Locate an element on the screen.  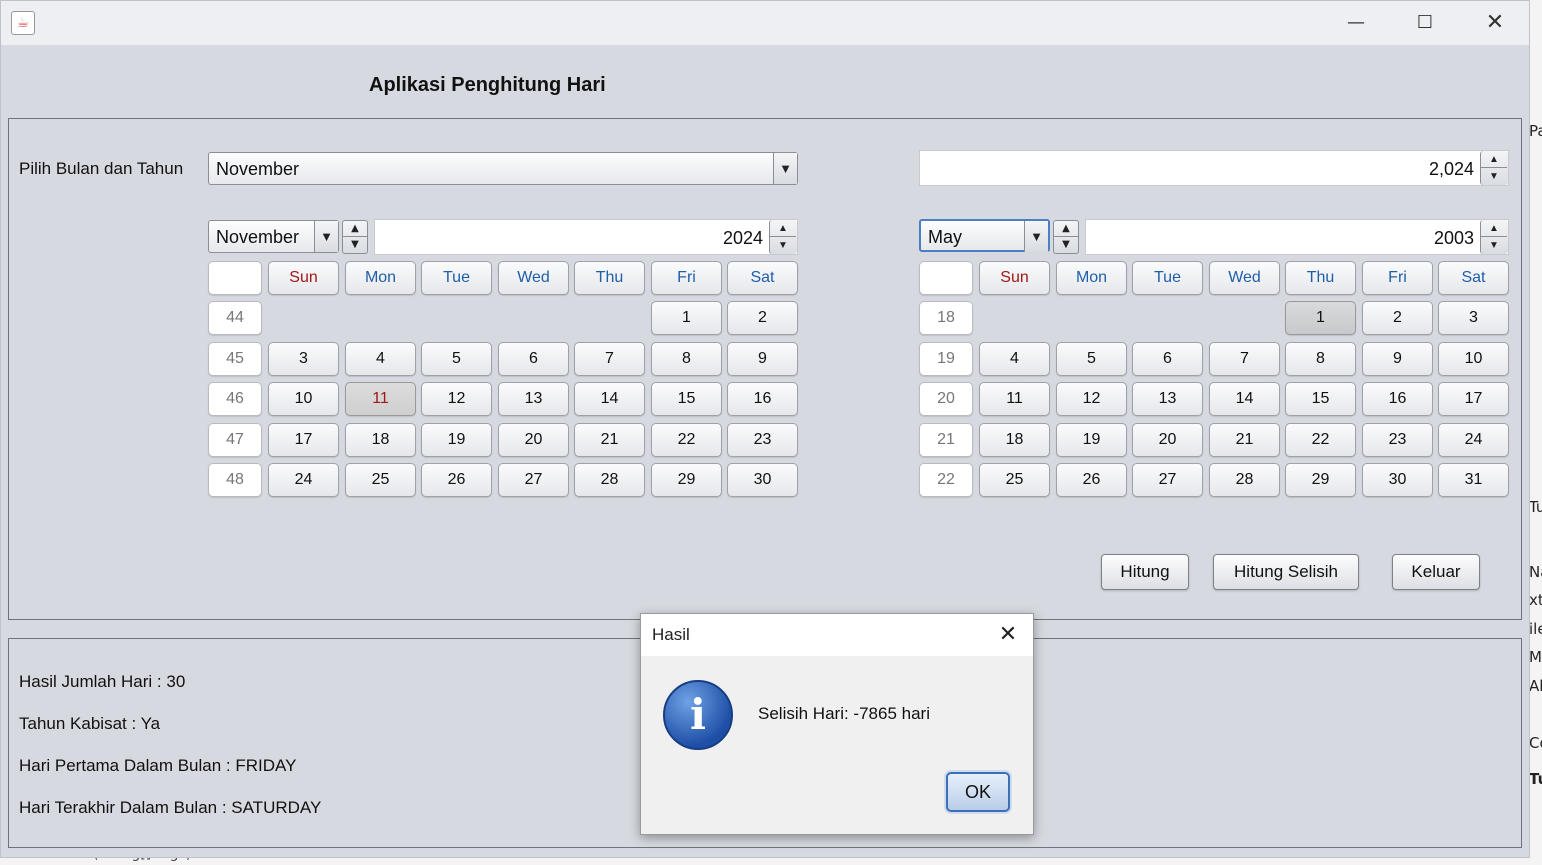
left-calendar-year-spinner: 2024 ▲ ▼ is located at coordinates (586, 237).